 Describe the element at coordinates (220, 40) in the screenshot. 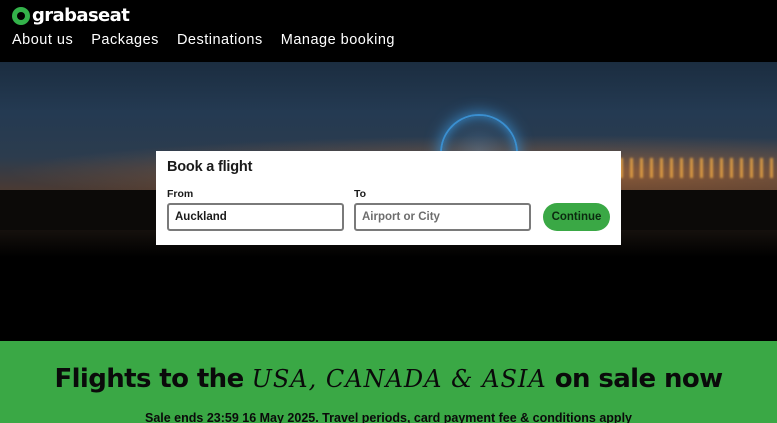

I see `nav-destinations: Destinations` at that location.